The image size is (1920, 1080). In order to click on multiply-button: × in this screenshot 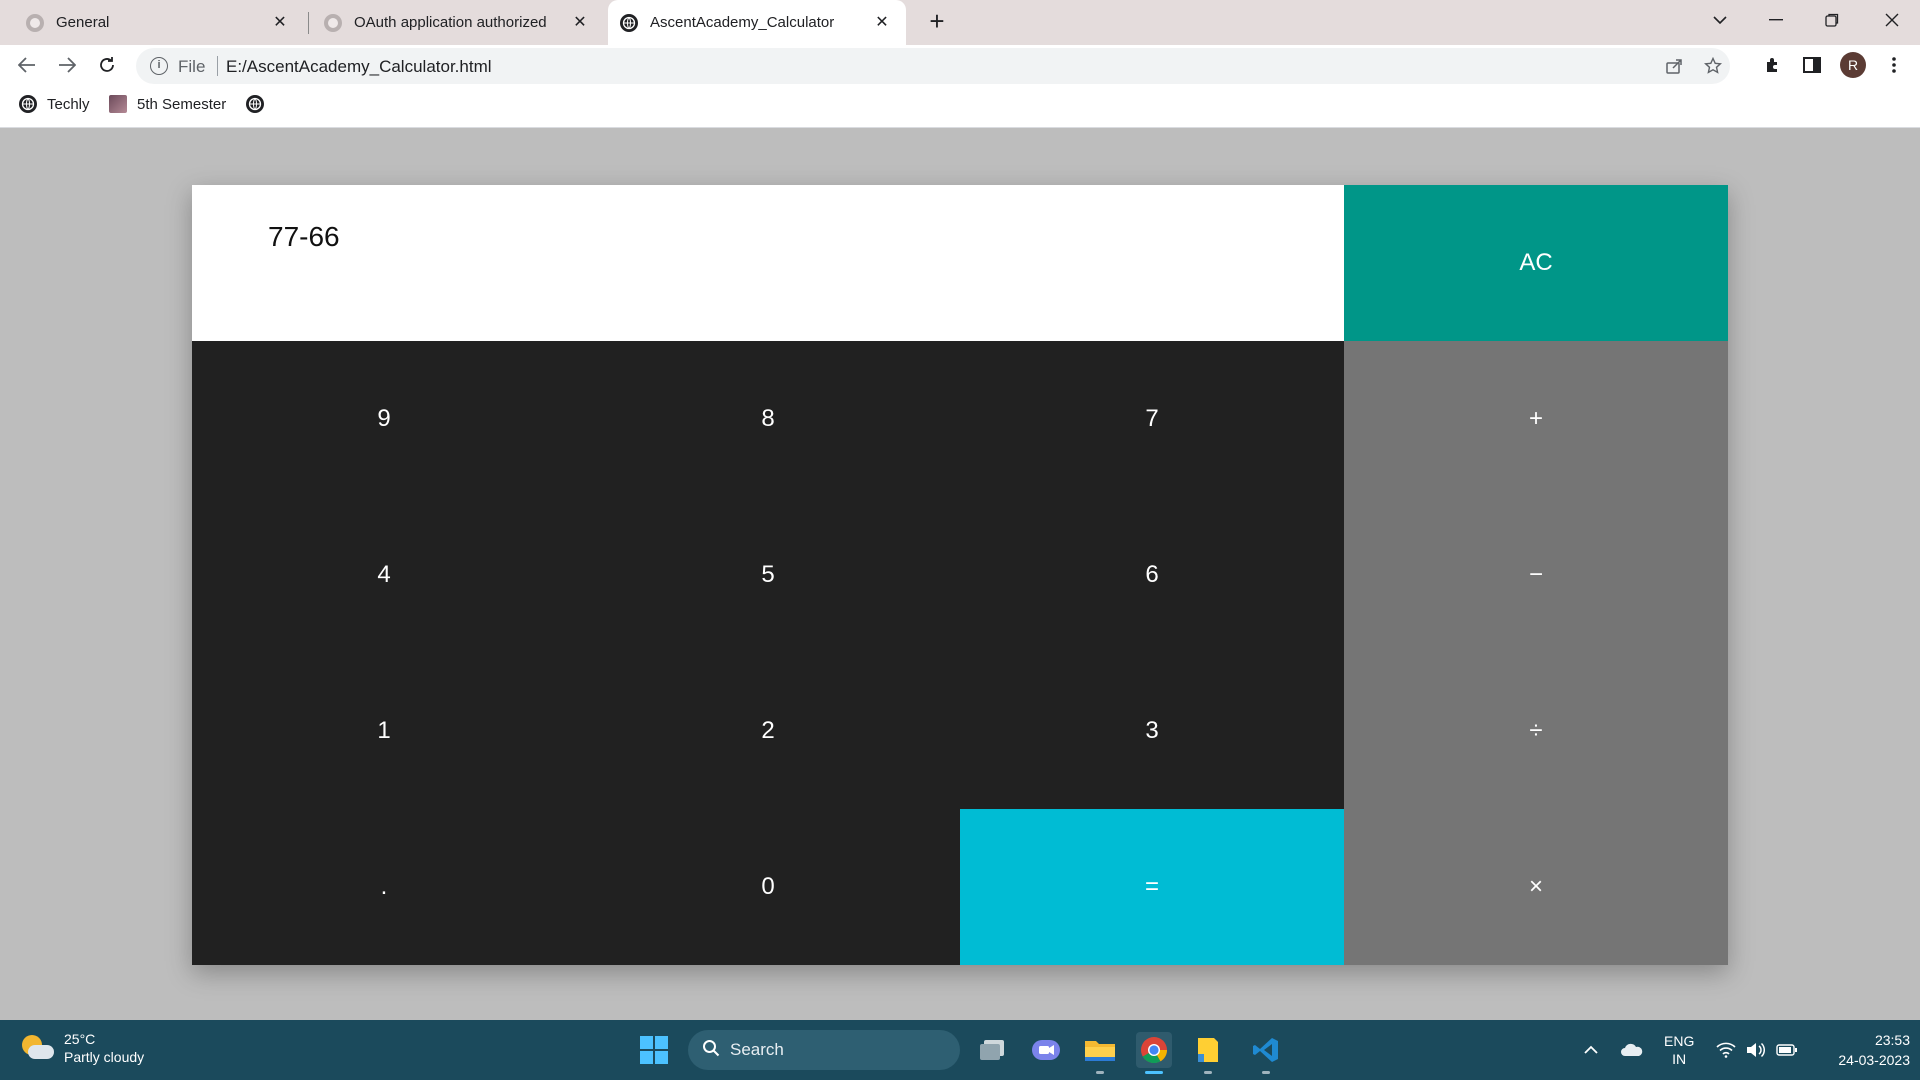, I will do `click(1536, 887)`.